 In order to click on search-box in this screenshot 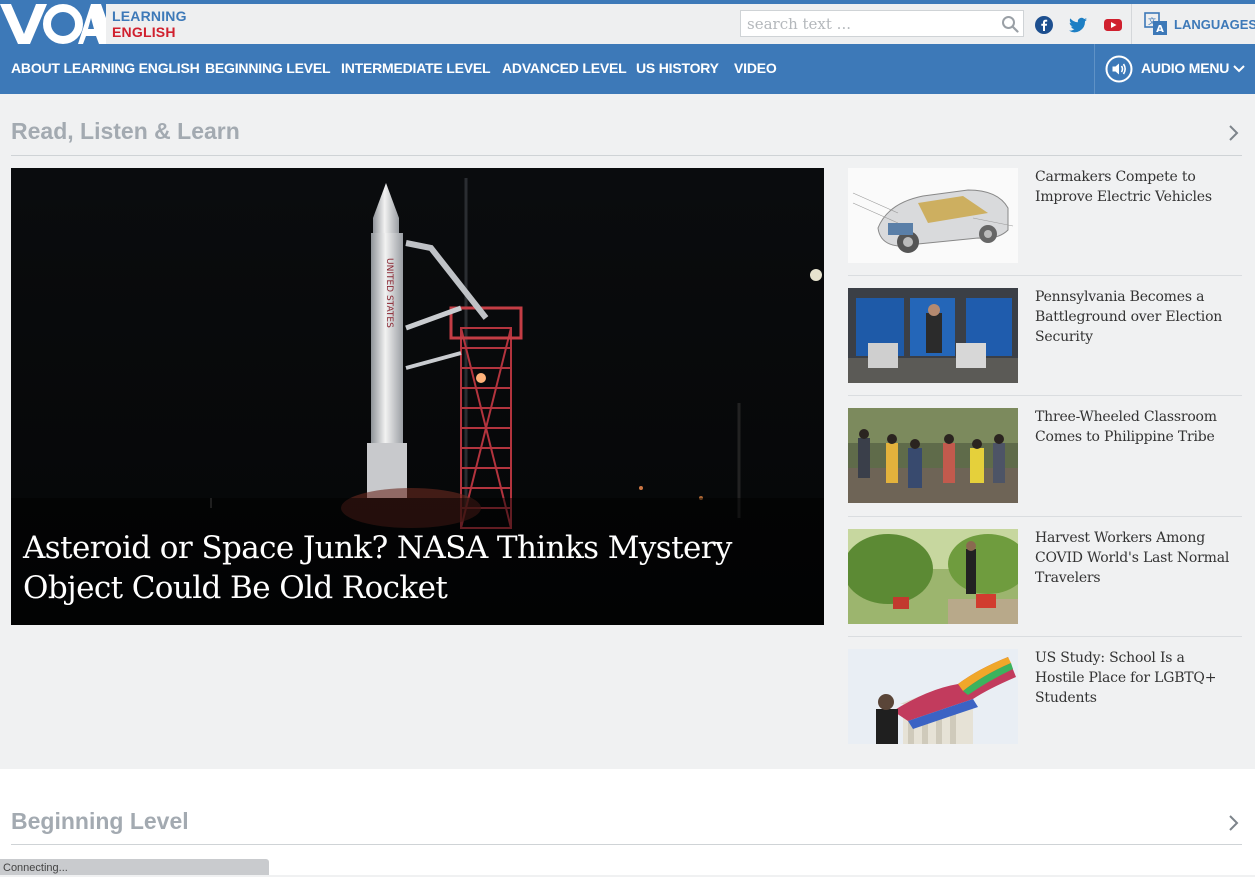, I will do `click(882, 23)`.